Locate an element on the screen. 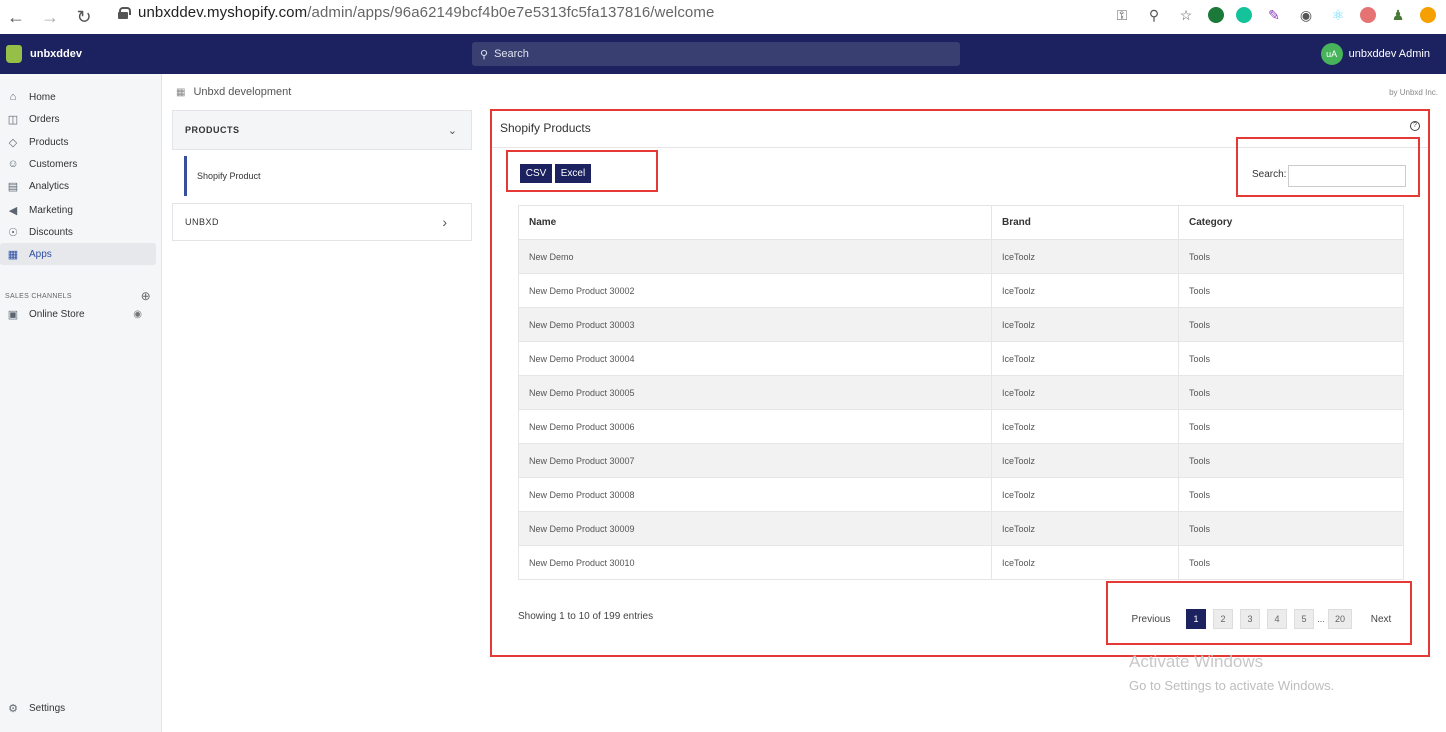  sidebar-item-products: ◇ Products is located at coordinates (78, 142).